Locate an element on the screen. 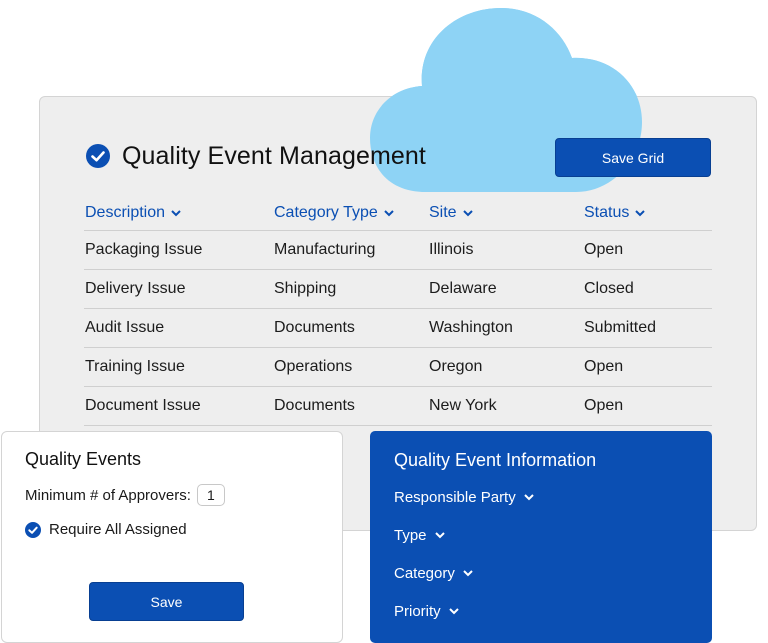 This screenshot has width=768, height=643. quality-events-title: Quality Events is located at coordinates (83, 459).